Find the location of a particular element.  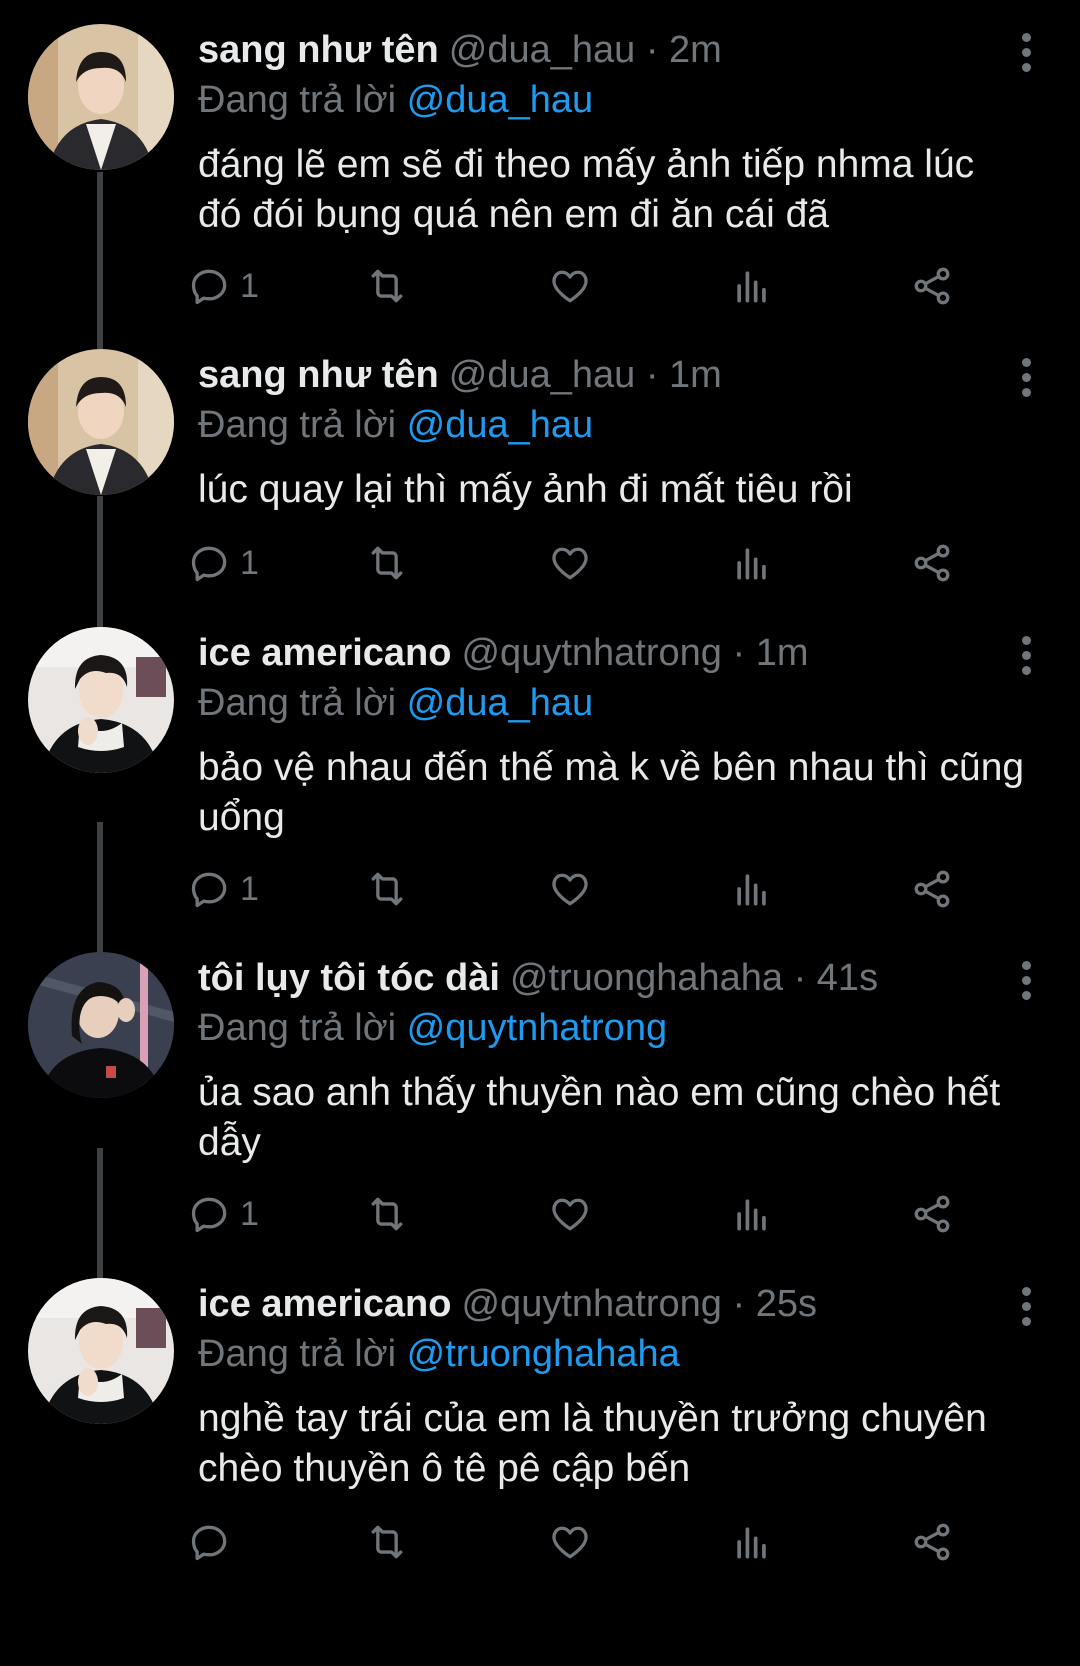

tweet-header: sang như tên @dua_hau · 1m is located at coordinates (599, 375).